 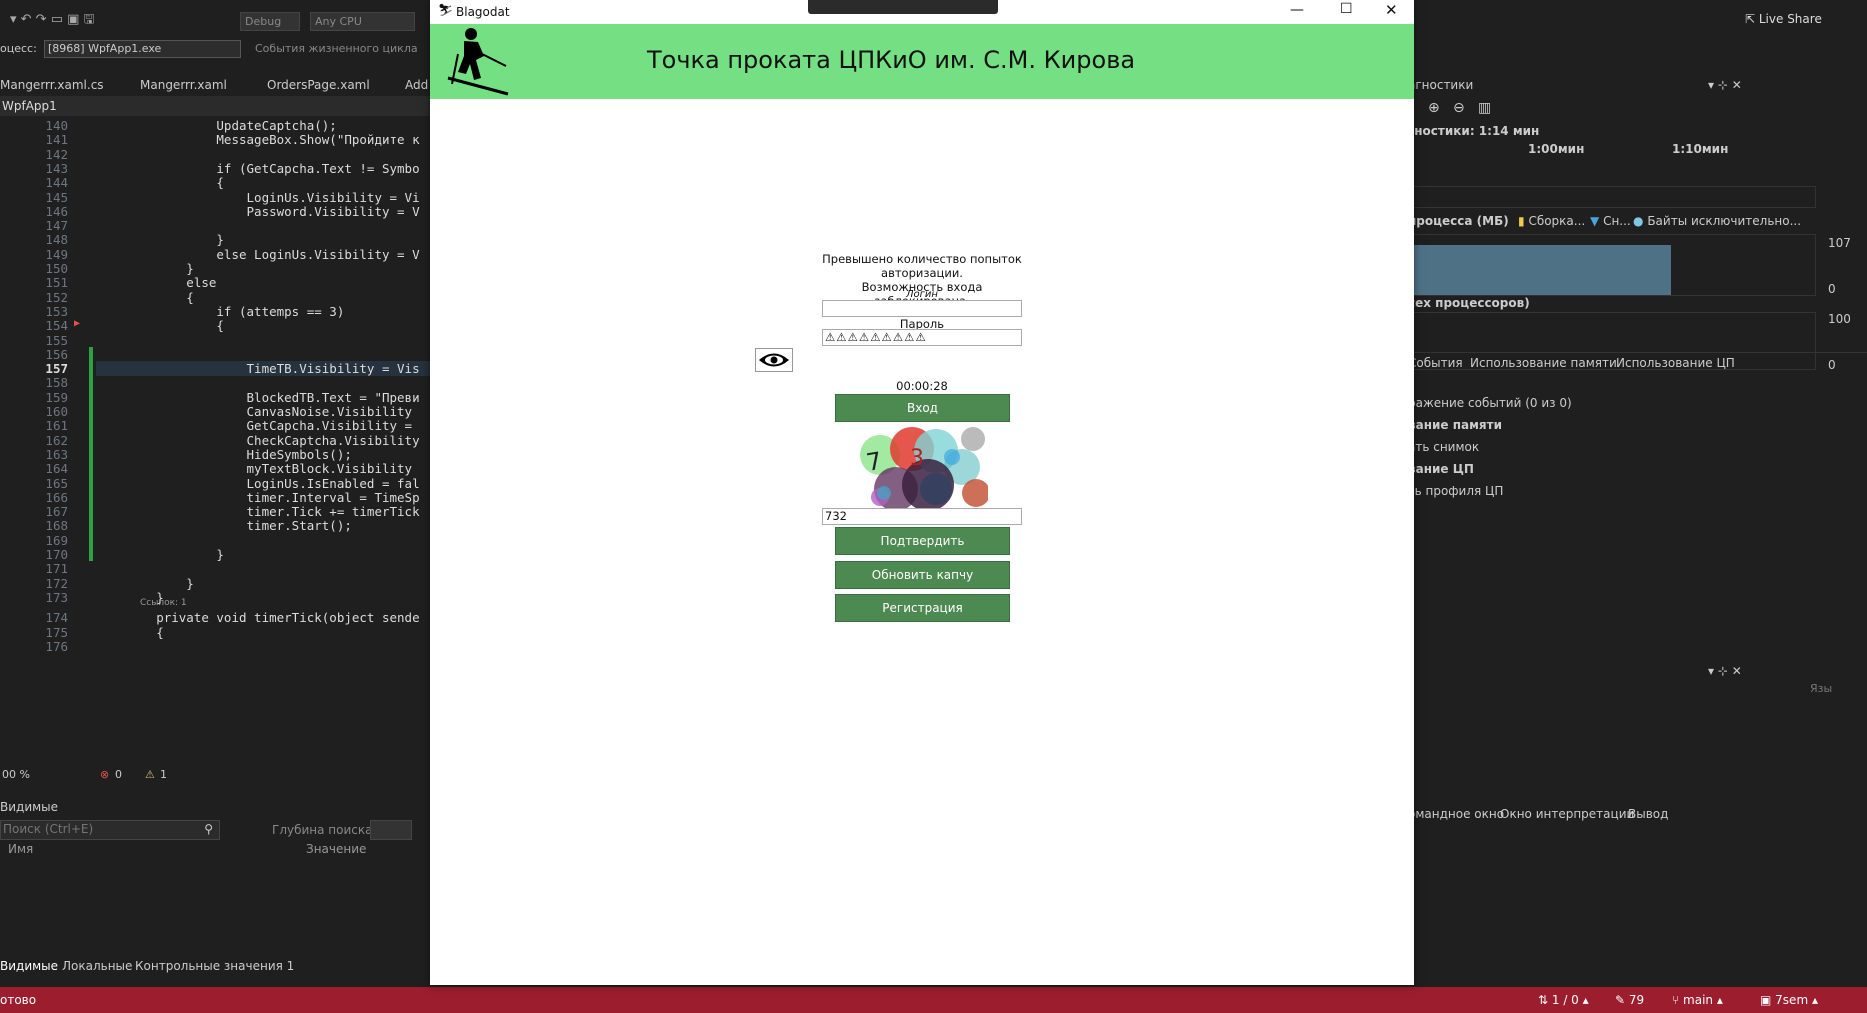 I want to click on code-line: MessageBox.Show("Пройдите к, so click(x=257, y=139).